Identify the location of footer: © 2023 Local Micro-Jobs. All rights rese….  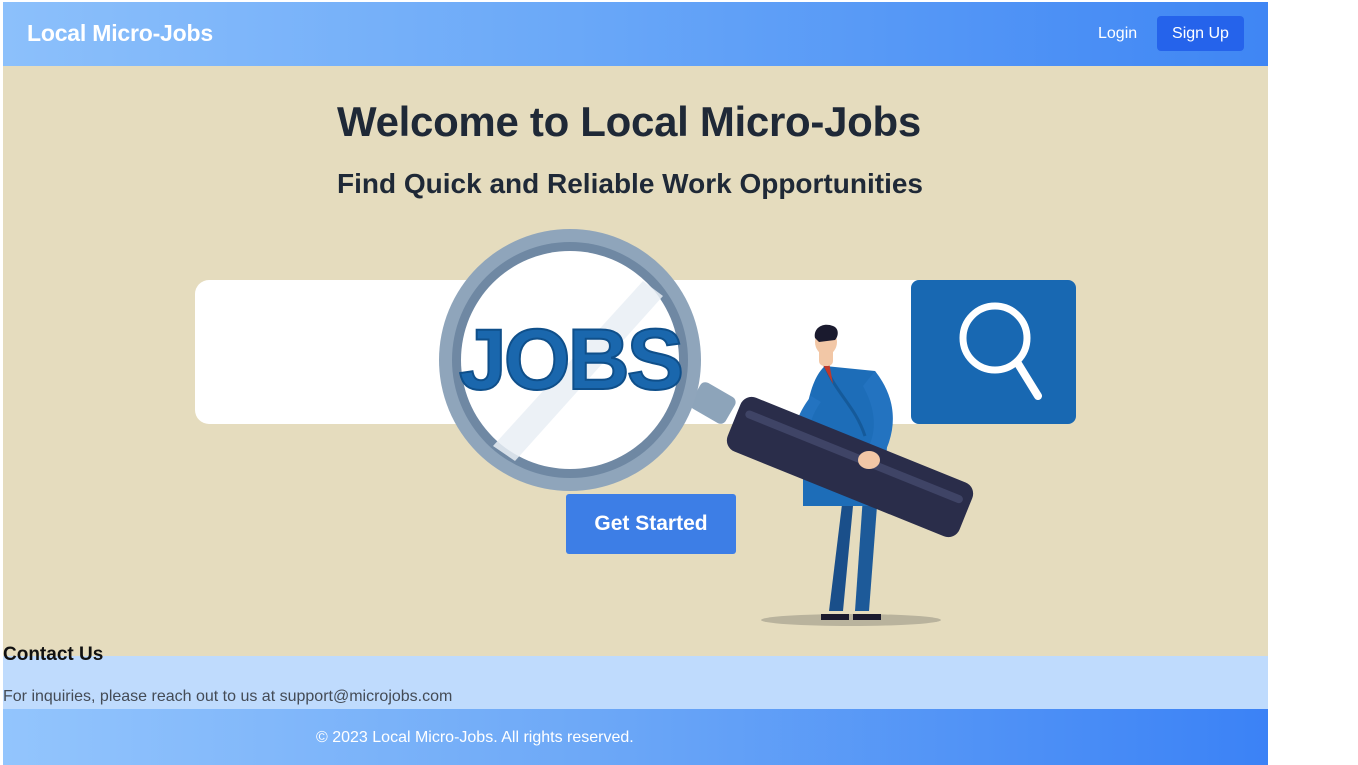
(635, 737).